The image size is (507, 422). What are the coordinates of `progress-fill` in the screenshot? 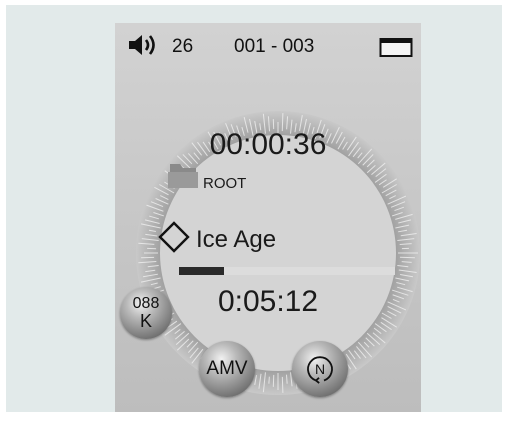 It's located at (202, 271).